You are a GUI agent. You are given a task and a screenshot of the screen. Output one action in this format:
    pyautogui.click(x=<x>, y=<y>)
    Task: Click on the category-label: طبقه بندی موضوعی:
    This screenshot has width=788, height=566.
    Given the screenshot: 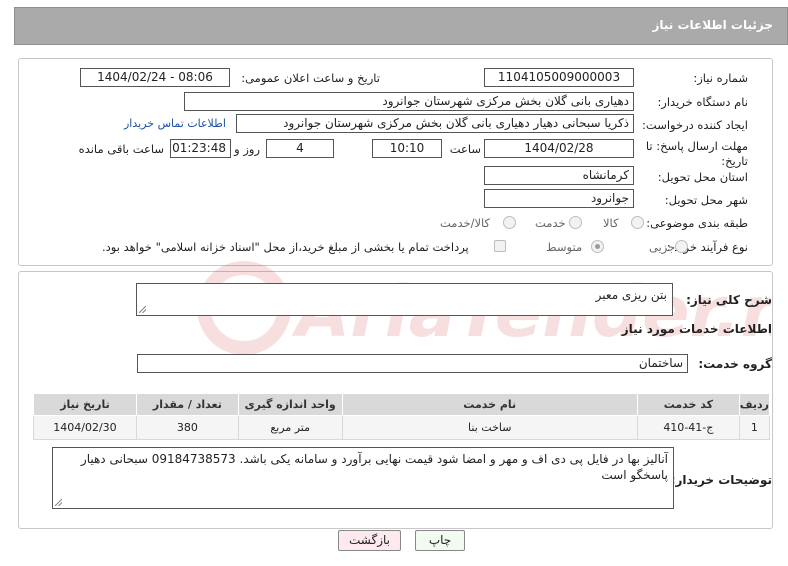 What is the action you would take?
    pyautogui.click(x=697, y=223)
    